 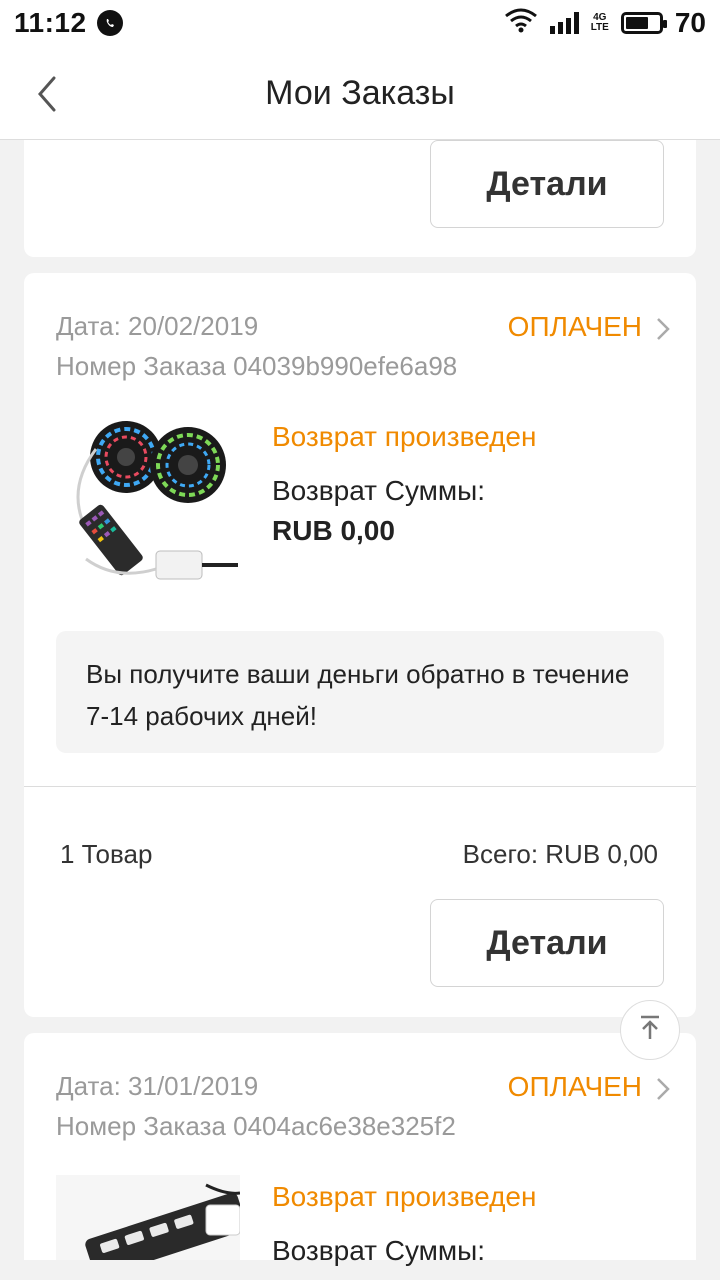 What do you see at coordinates (360, 23) in the screenshot?
I see `status-bar: 11:12 4G LTE 70` at bounding box center [360, 23].